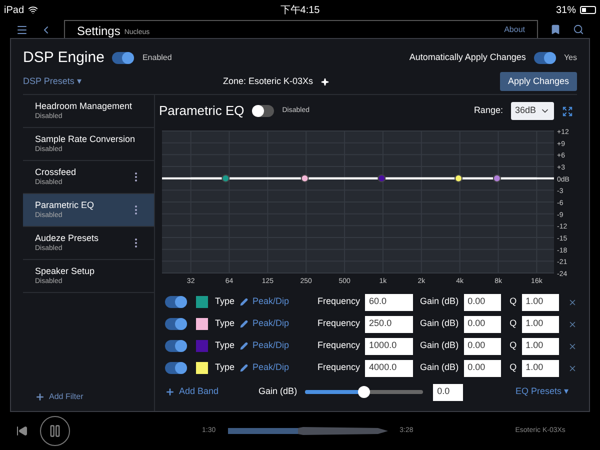 The width and height of the screenshot is (600, 450). Describe the element at coordinates (467, 57) in the screenshot. I see `auto-apply-label: Automatically Apply Changes` at that location.